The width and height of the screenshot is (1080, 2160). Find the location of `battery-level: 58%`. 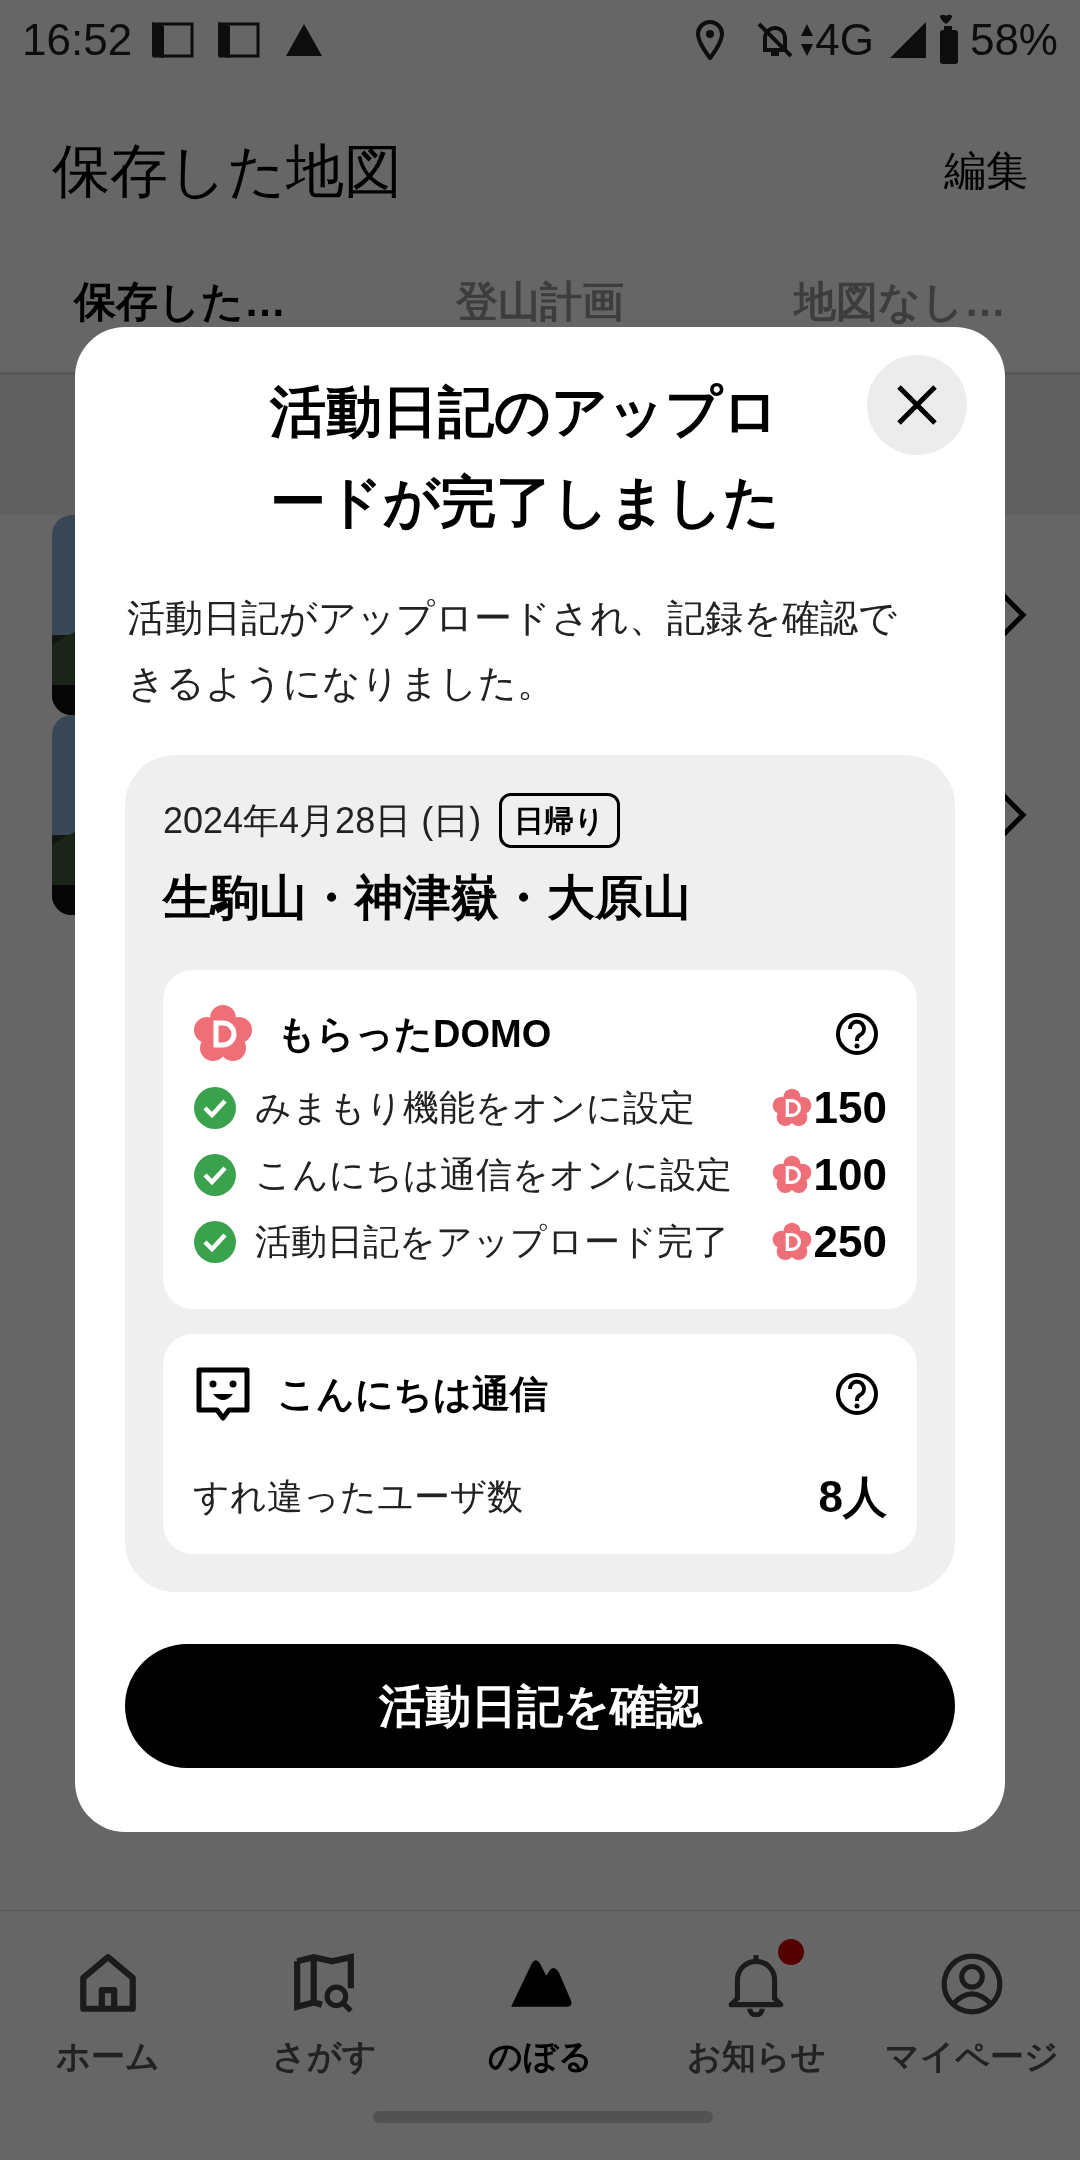

battery-level: 58% is located at coordinates (1013, 40).